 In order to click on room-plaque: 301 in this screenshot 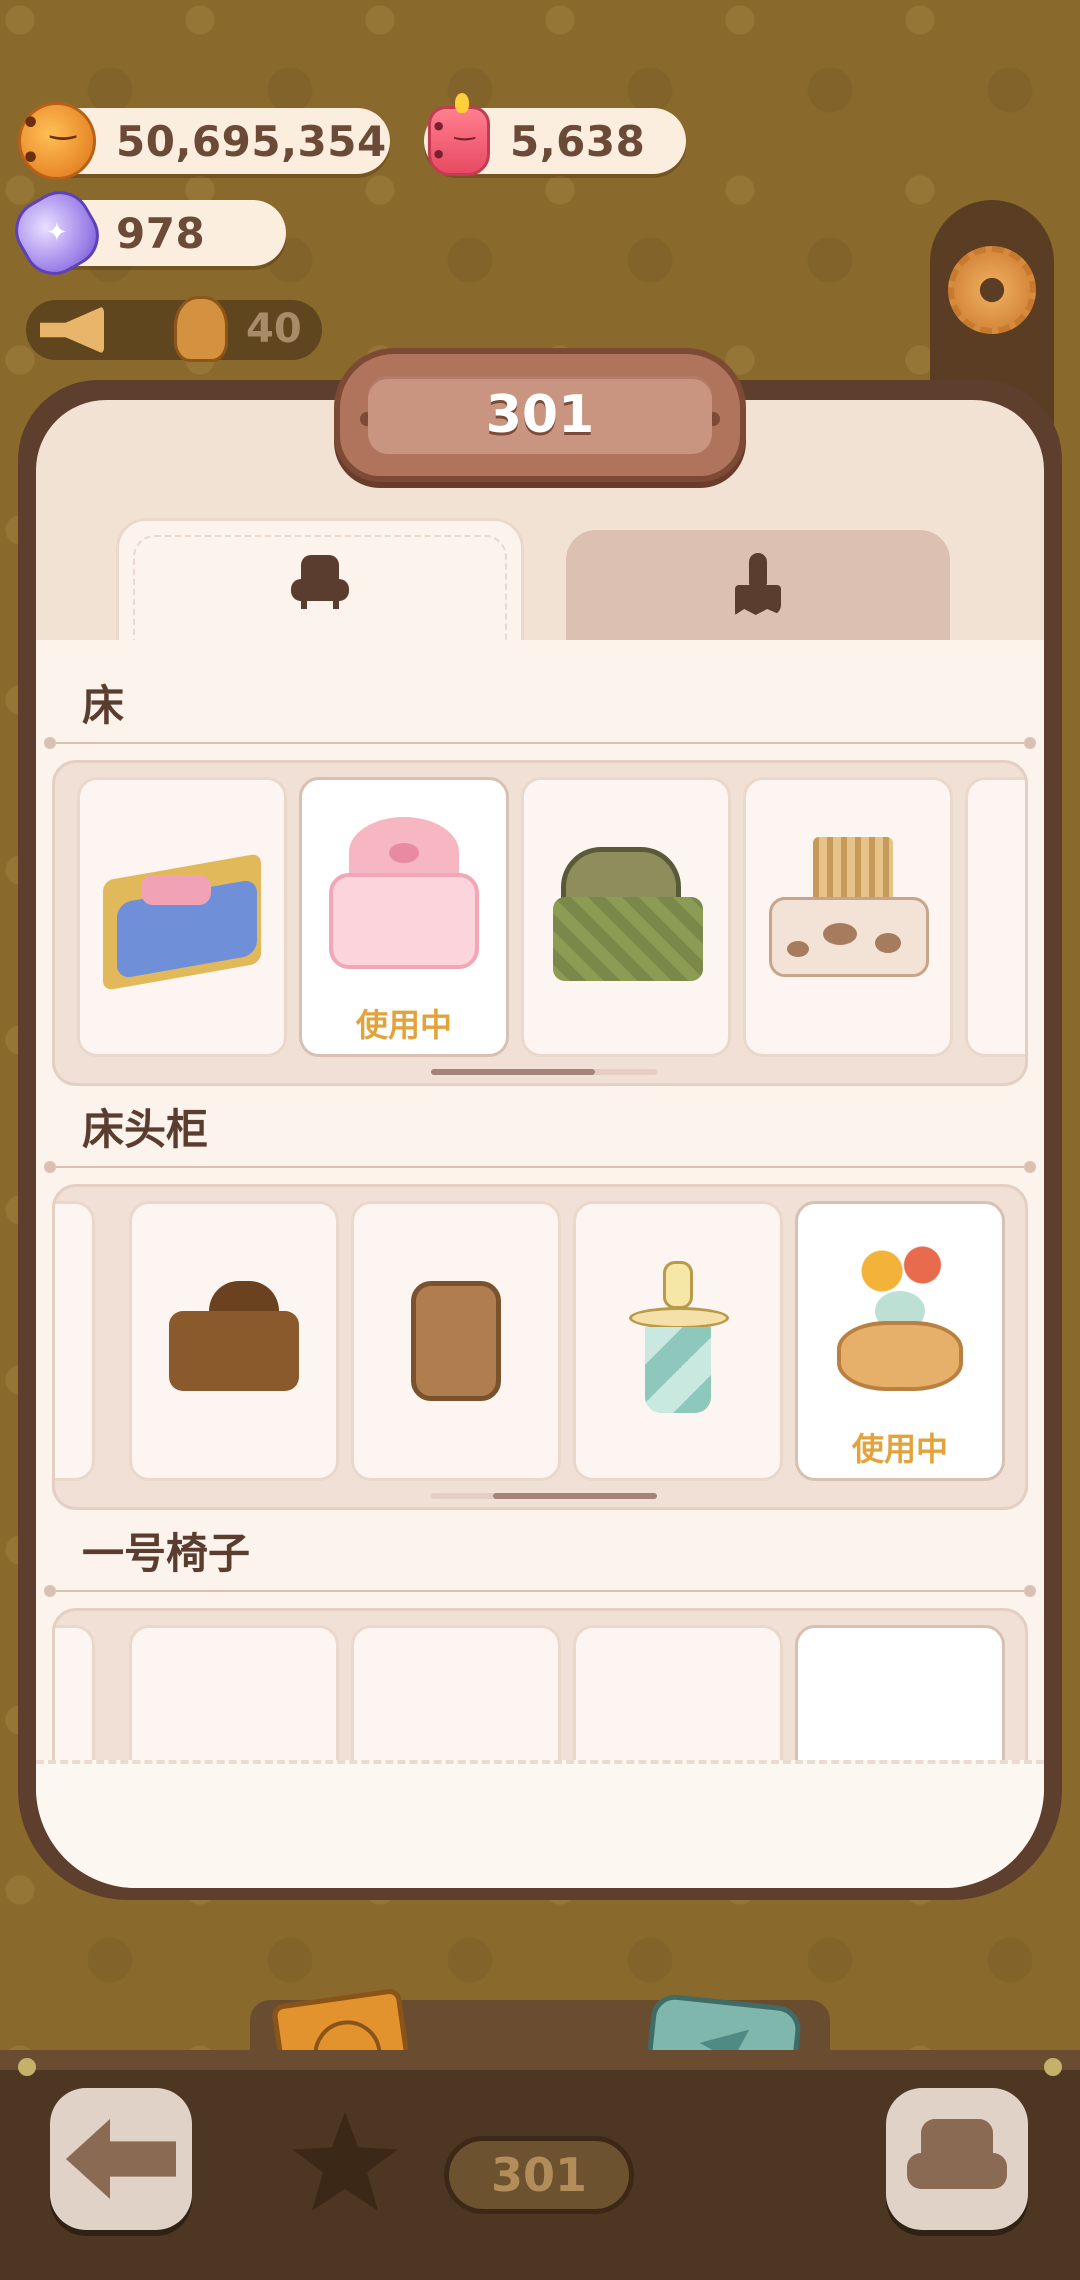, I will do `click(540, 415)`.